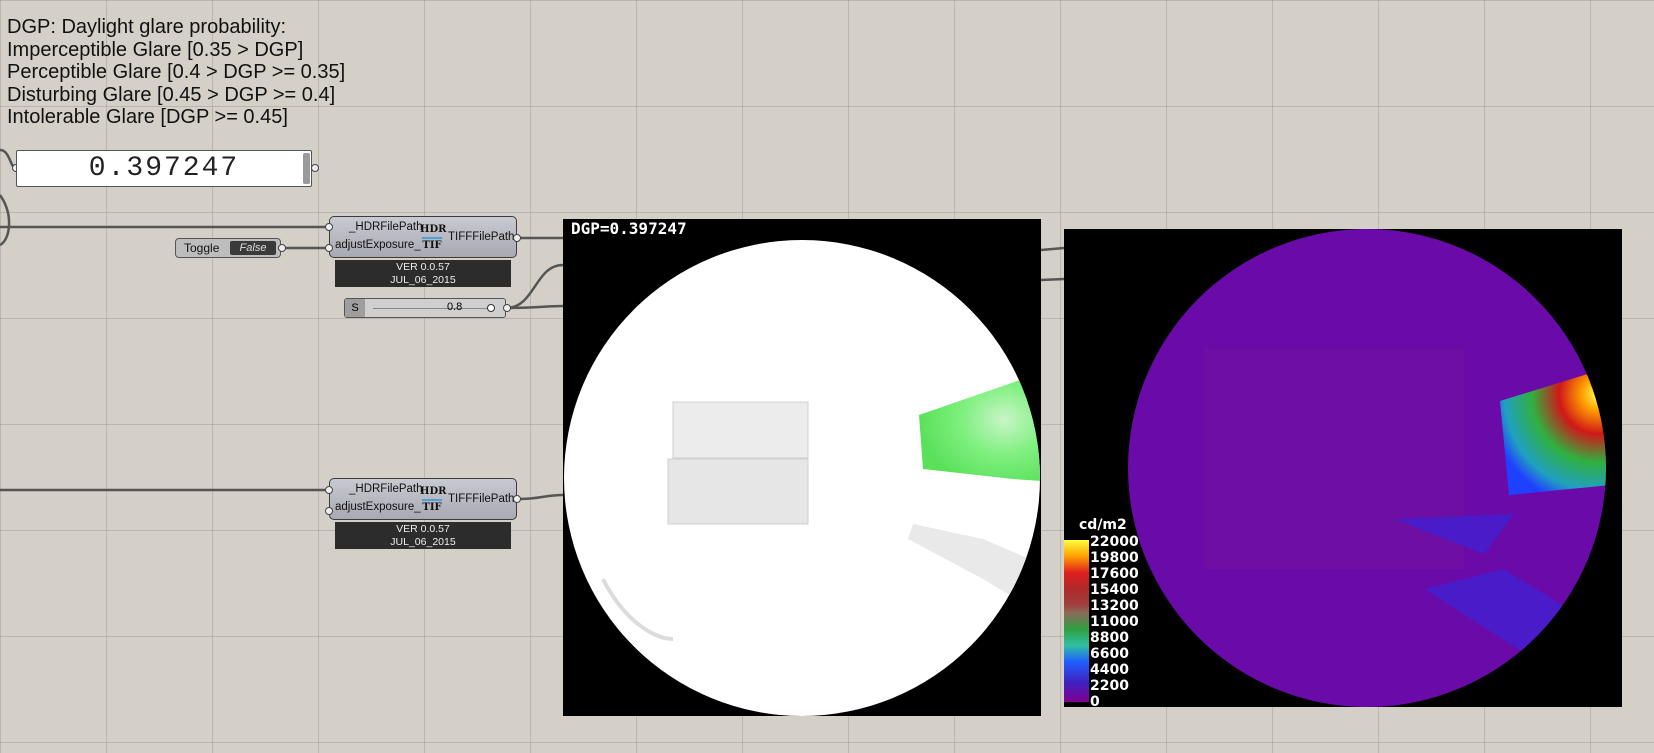  What do you see at coordinates (1114, 606) in the screenshot?
I see `legend-tick: 13200` at bounding box center [1114, 606].